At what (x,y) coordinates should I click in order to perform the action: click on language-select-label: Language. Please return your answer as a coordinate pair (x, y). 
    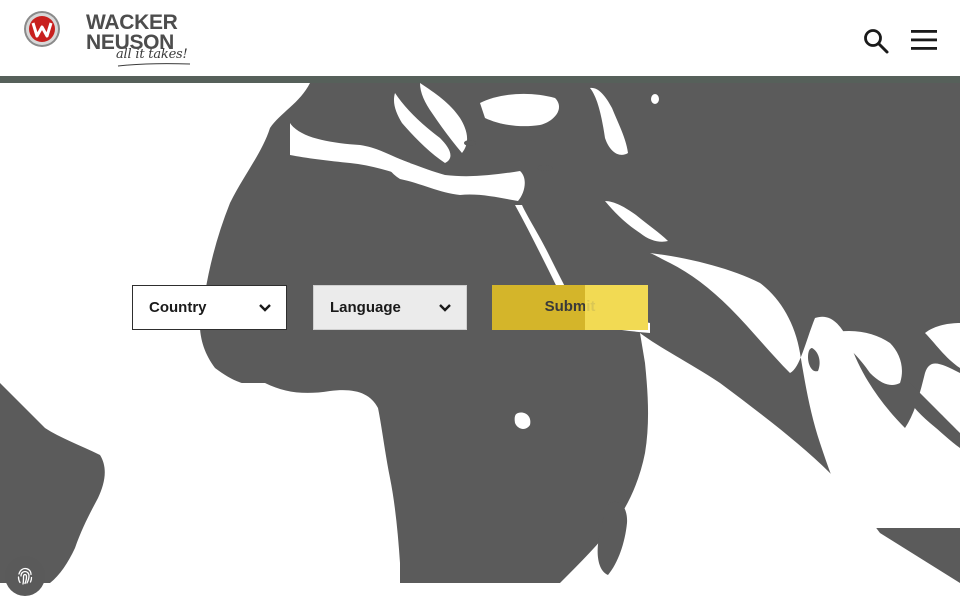
    Looking at the image, I should click on (365, 307).